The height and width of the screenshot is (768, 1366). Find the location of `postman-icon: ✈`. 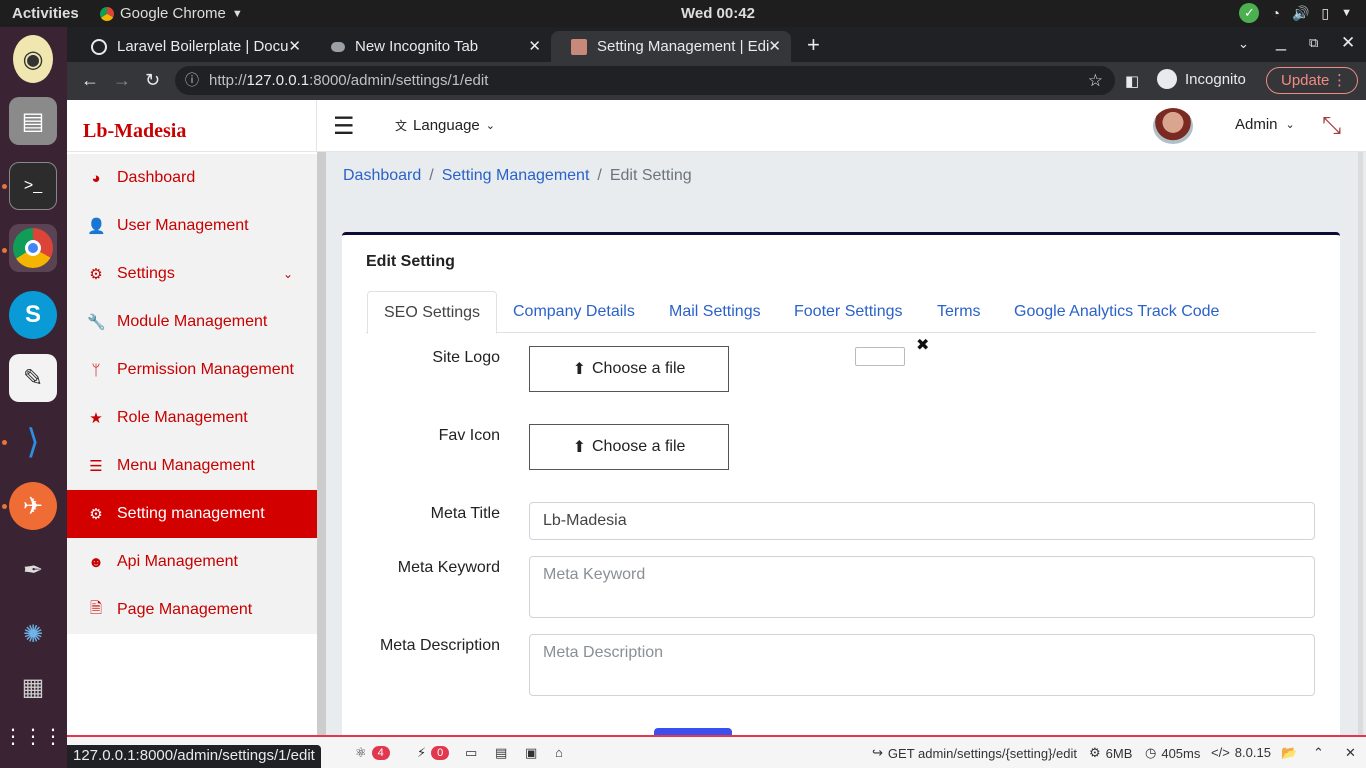

postman-icon: ✈ is located at coordinates (33, 506).